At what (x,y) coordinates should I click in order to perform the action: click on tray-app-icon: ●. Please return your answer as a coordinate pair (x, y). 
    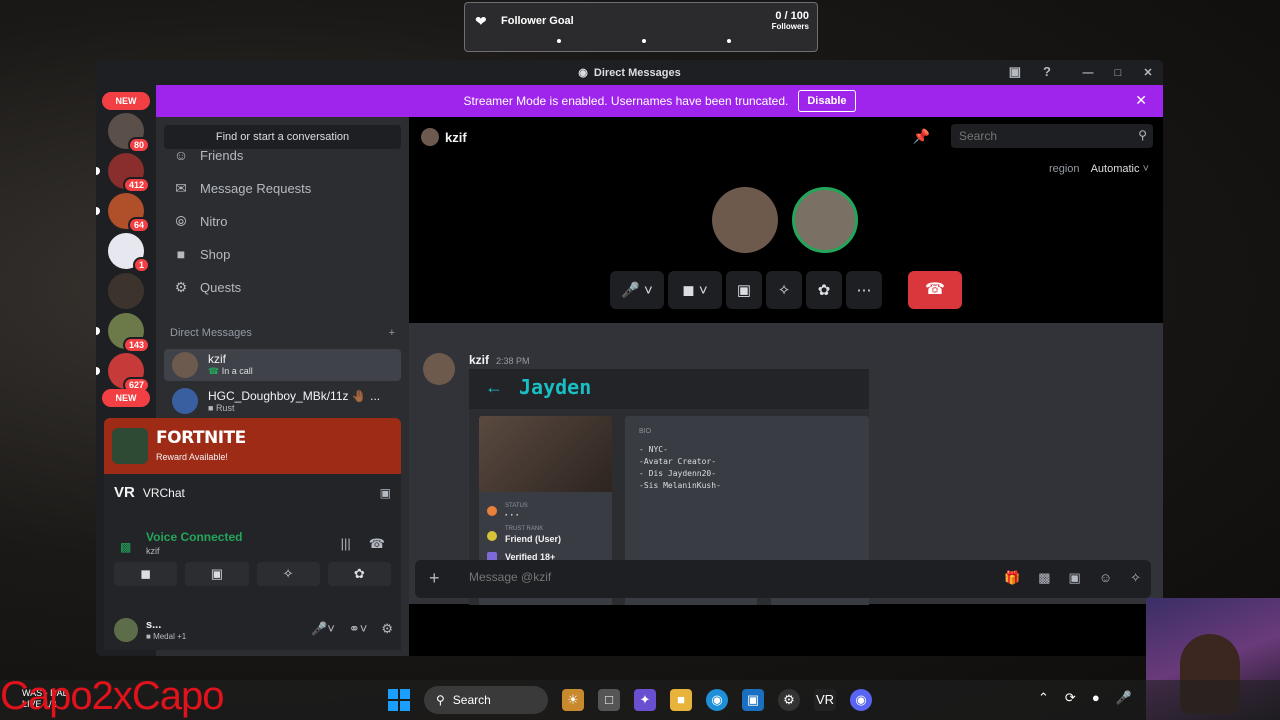
    Looking at the image, I should click on (1096, 698).